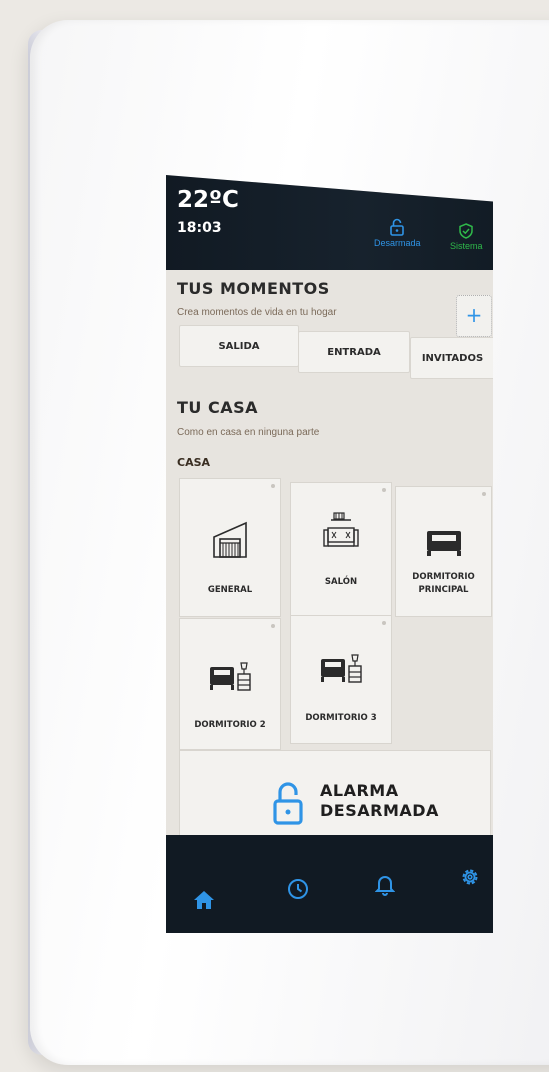  Describe the element at coordinates (443, 590) in the screenshot. I see `room-label-line2: PRINCIPAL` at that location.